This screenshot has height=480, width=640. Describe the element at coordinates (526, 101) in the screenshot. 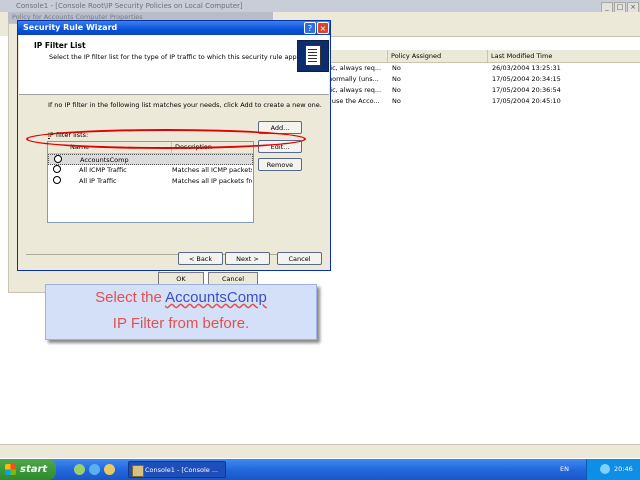

I see `policy-modified: 17/05/2004 20:45:10` at that location.